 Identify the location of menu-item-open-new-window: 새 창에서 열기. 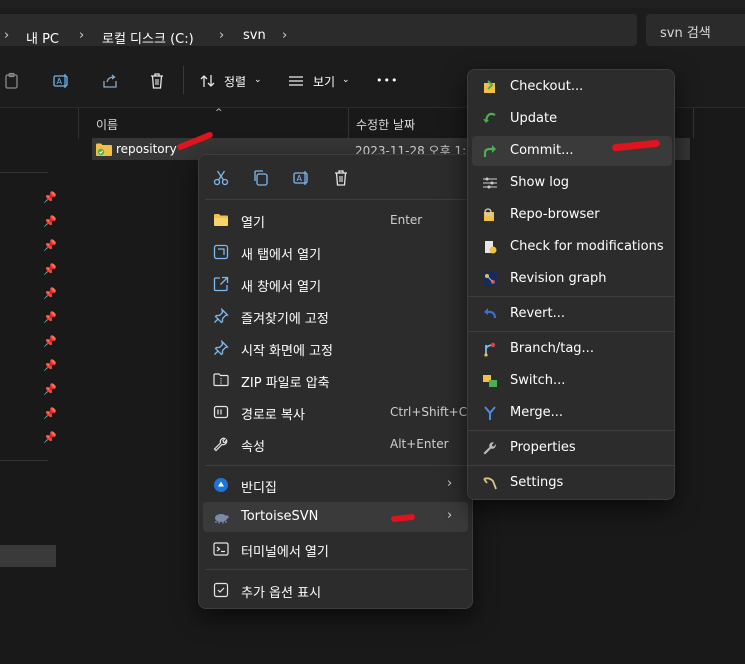
(335, 284).